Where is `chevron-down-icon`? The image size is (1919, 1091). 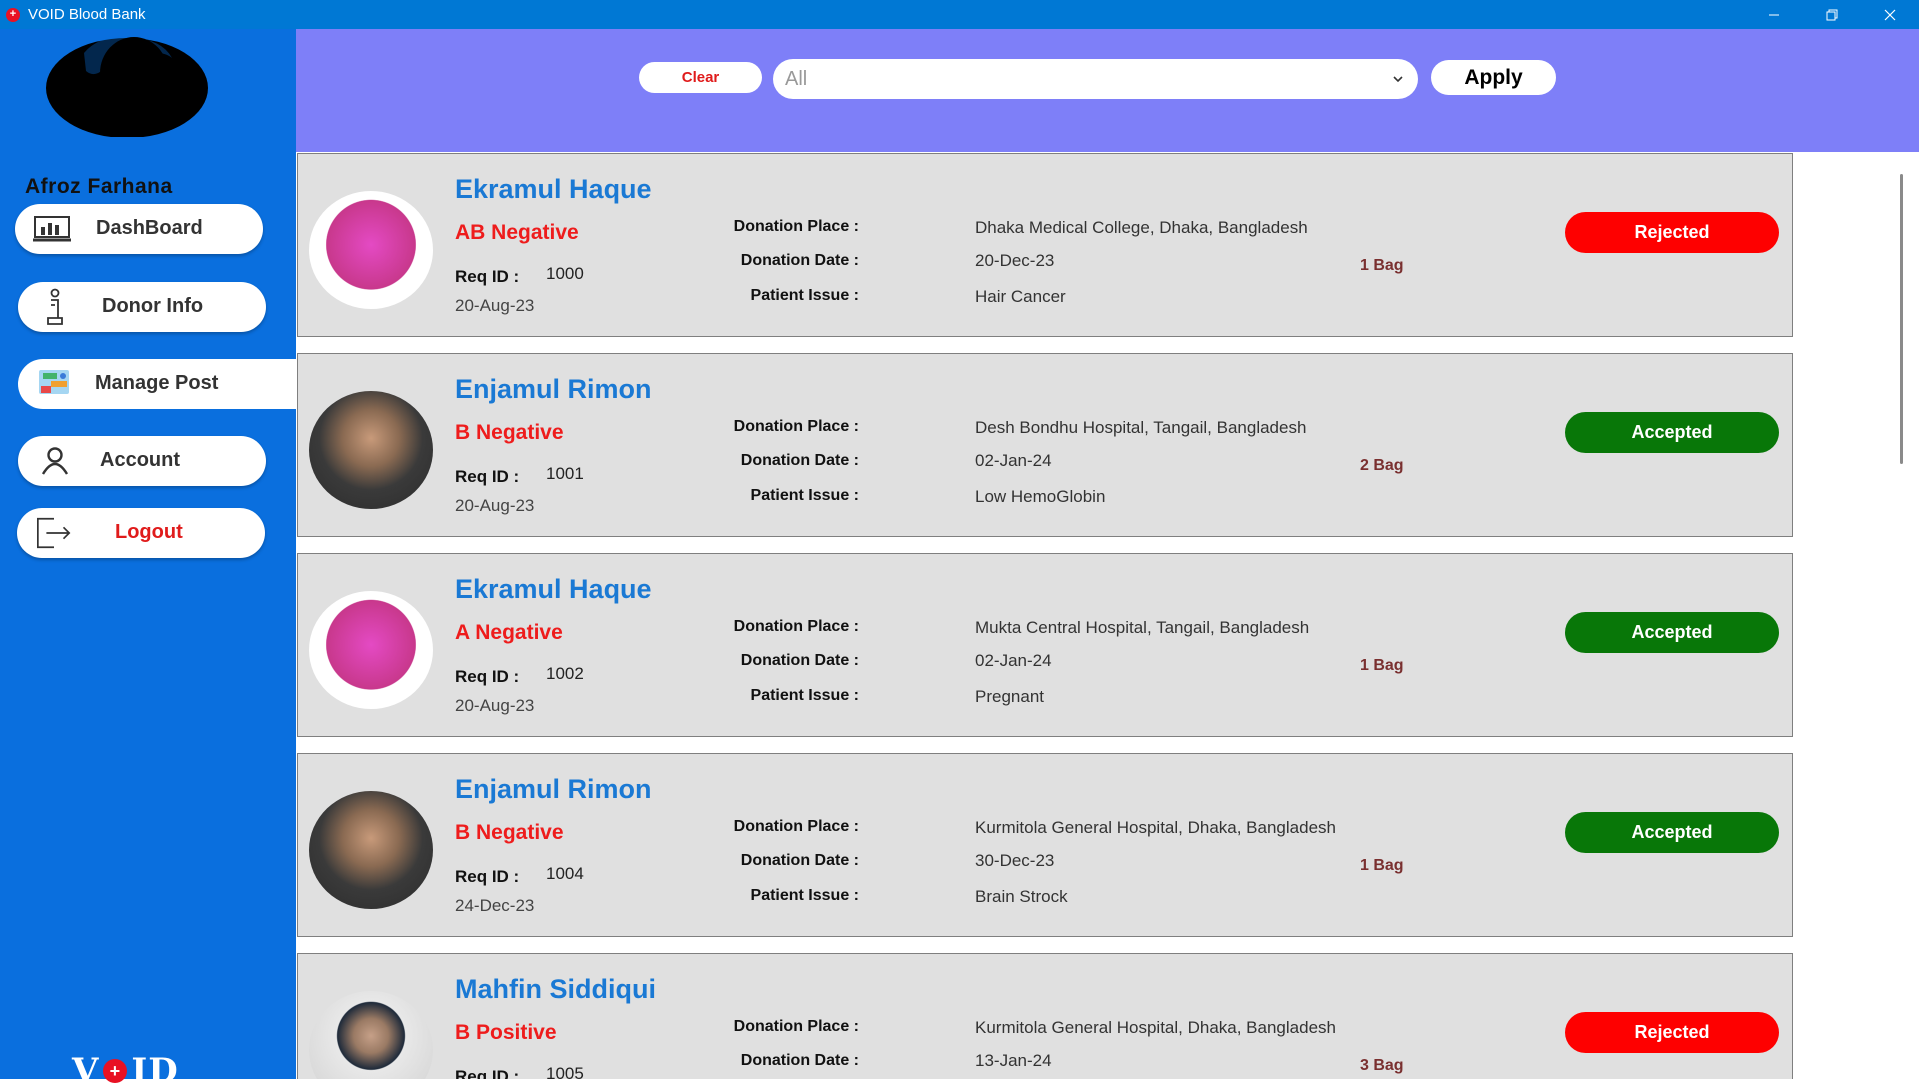
chevron-down-icon is located at coordinates (1398, 79).